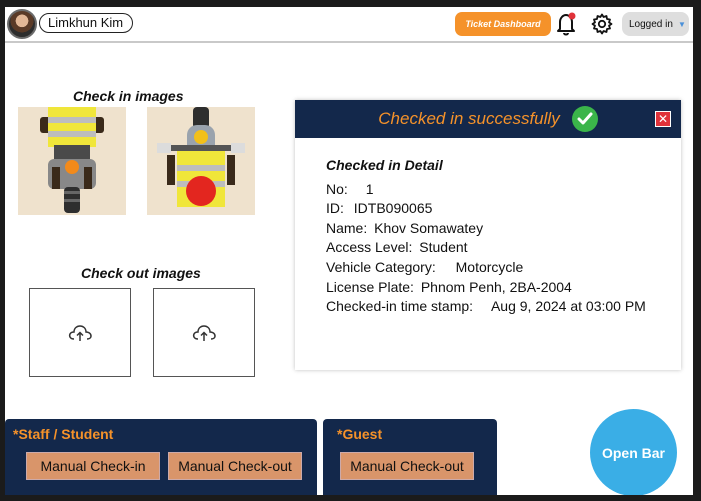  What do you see at coordinates (72, 161) in the screenshot?
I see `checkin-image-front` at bounding box center [72, 161].